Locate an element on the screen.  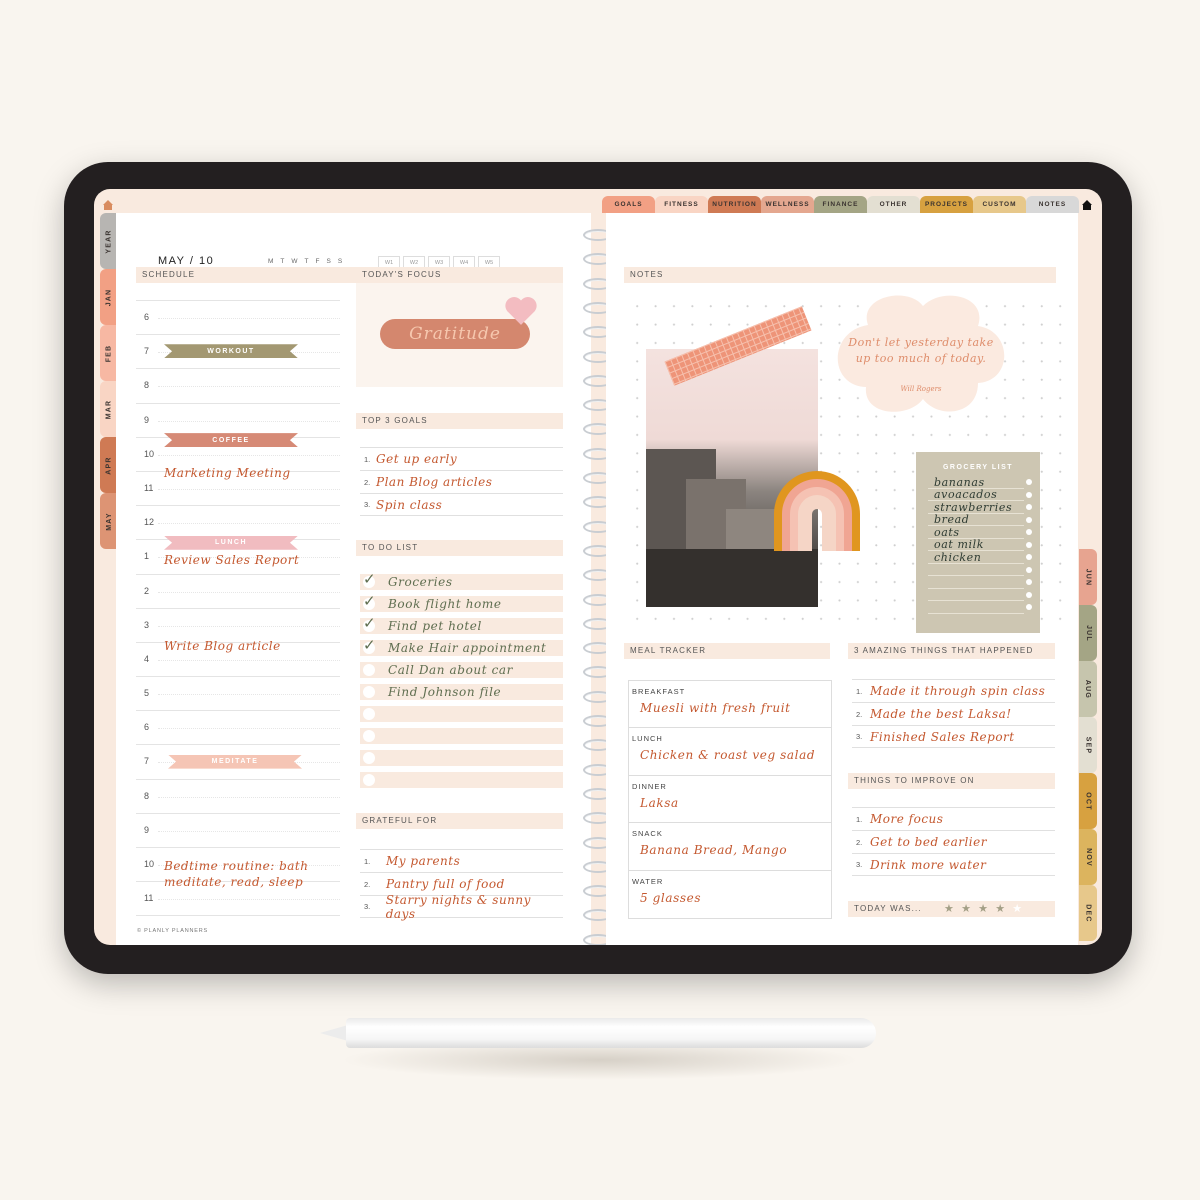
list-item: 2. Plan Blog articles is located at coordinates (461, 481).